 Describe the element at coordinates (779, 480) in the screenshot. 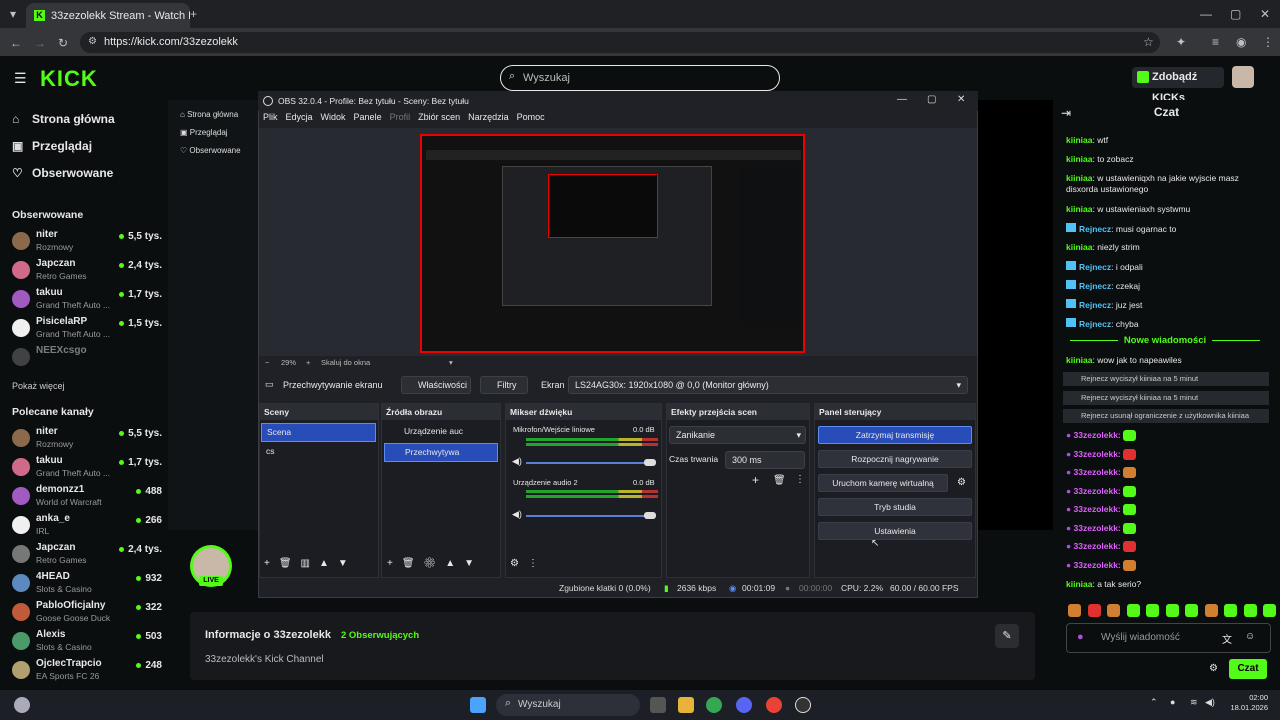

I see `trash-icon: 🗑` at that location.